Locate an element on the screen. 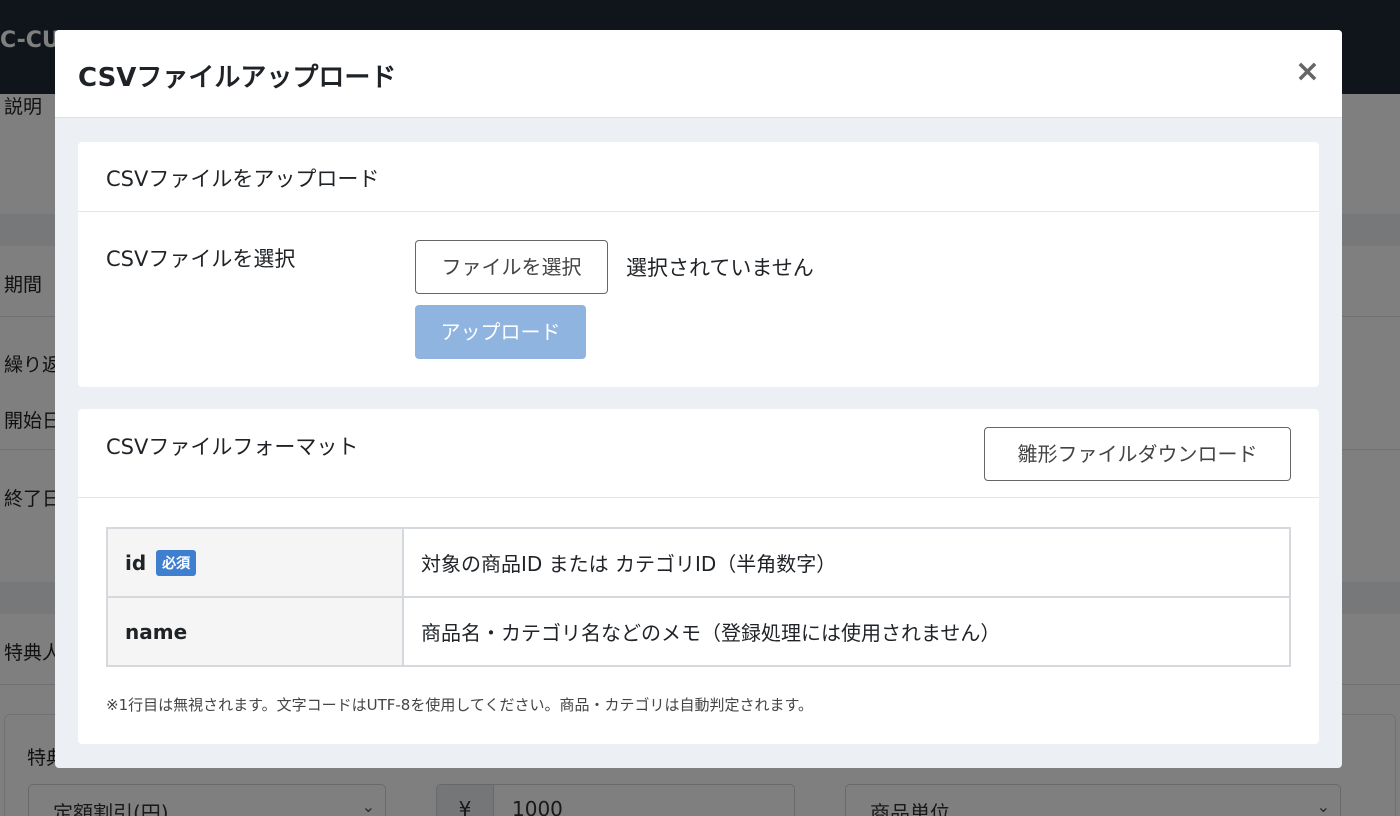  format-description: 商品名・カテゴリ名などのメモ（登録処理には使用されません） is located at coordinates (846, 631).